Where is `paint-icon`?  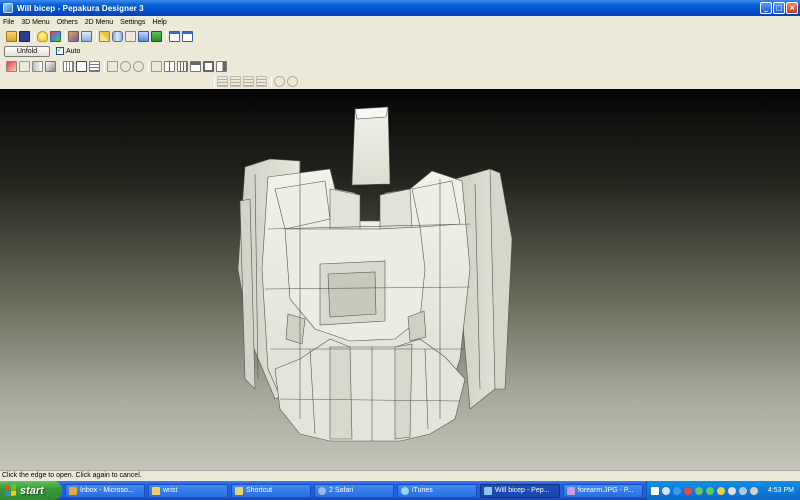
paint-icon is located at coordinates (73, 36).